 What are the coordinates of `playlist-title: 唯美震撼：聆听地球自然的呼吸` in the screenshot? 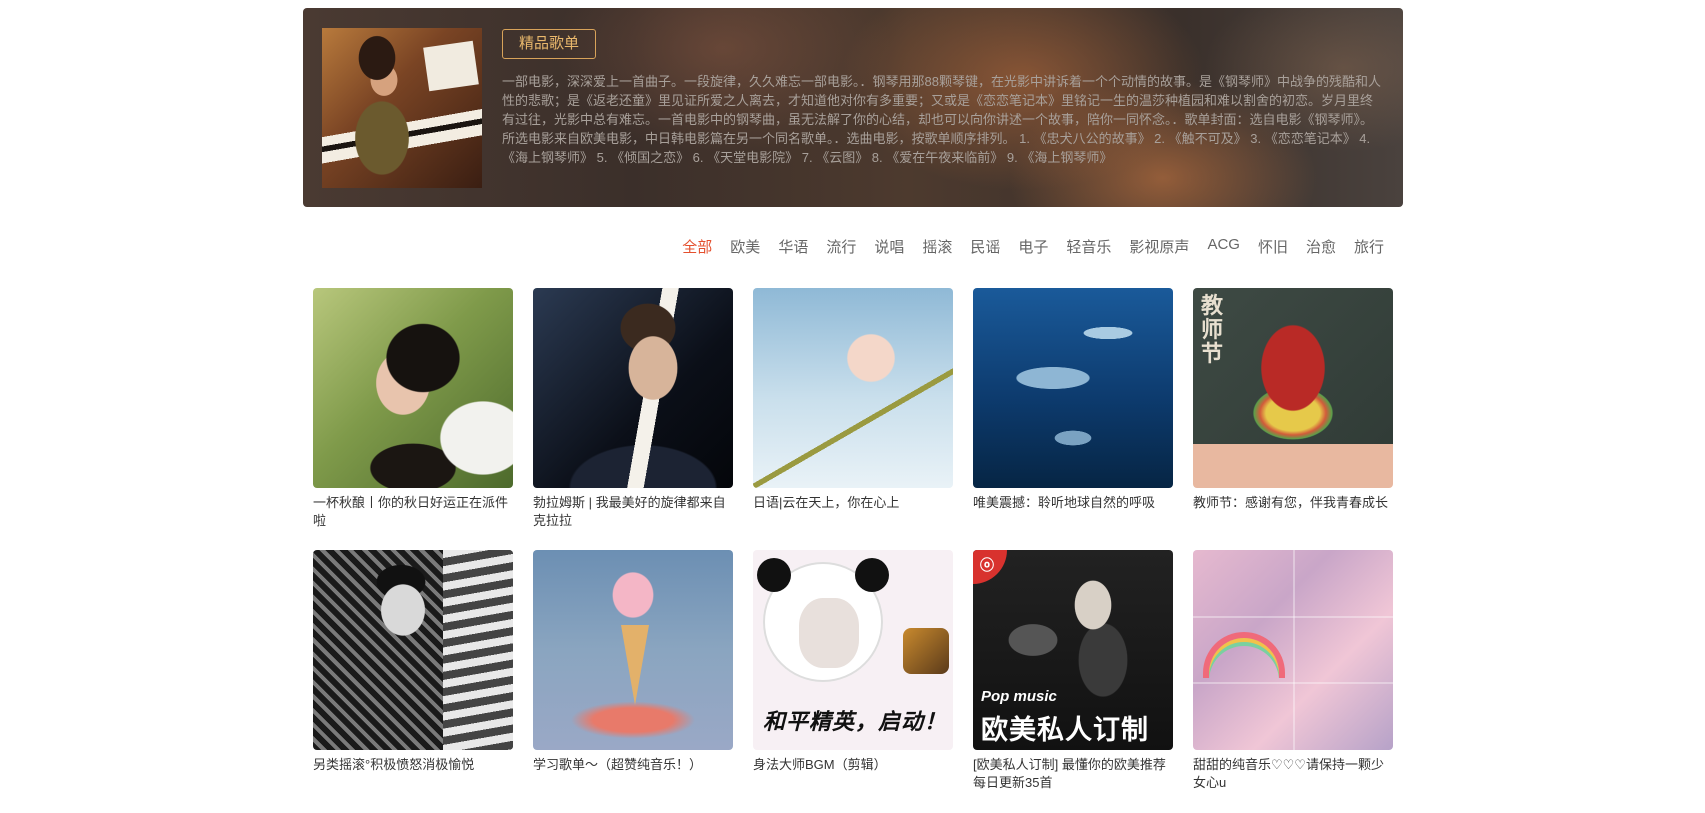 It's located at (1073, 503).